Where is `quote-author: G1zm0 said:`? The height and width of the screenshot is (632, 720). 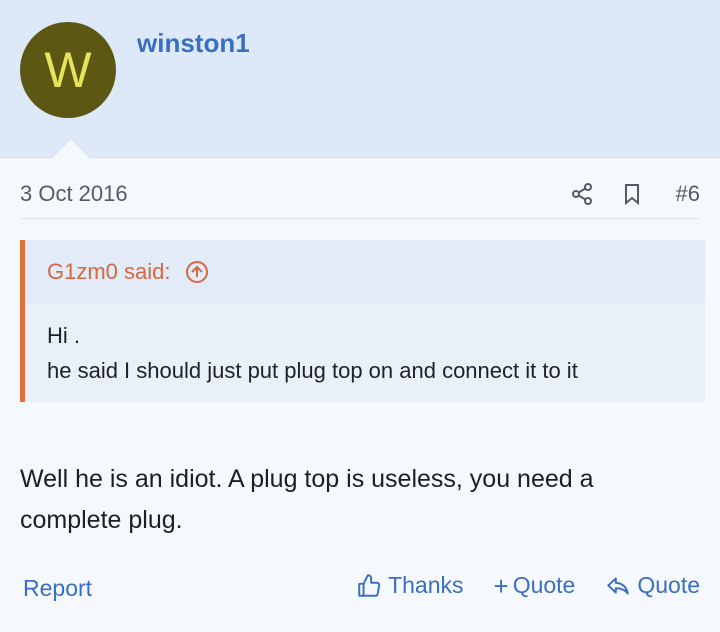
quote-author: G1zm0 said: is located at coordinates (128, 272).